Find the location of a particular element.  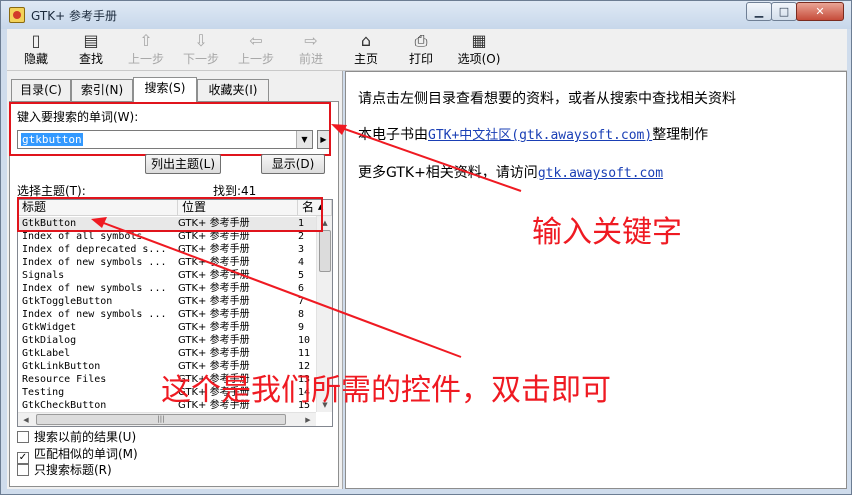

back-button: ⇦ 上一步 is located at coordinates (256, 50).